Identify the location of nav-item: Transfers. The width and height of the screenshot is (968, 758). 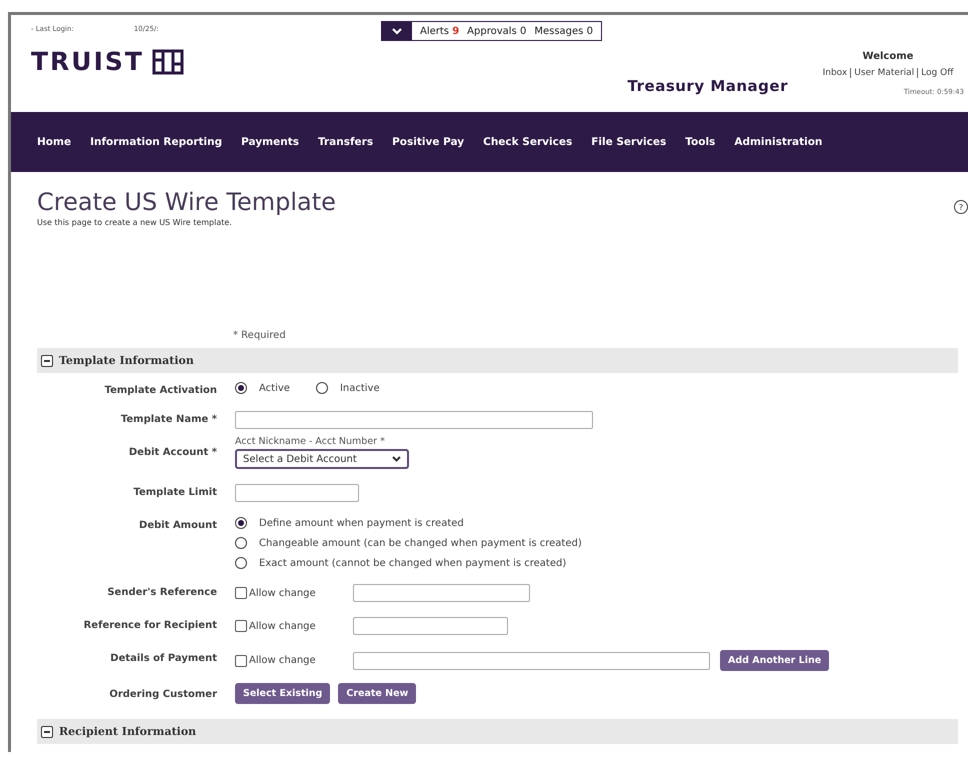
(346, 142).